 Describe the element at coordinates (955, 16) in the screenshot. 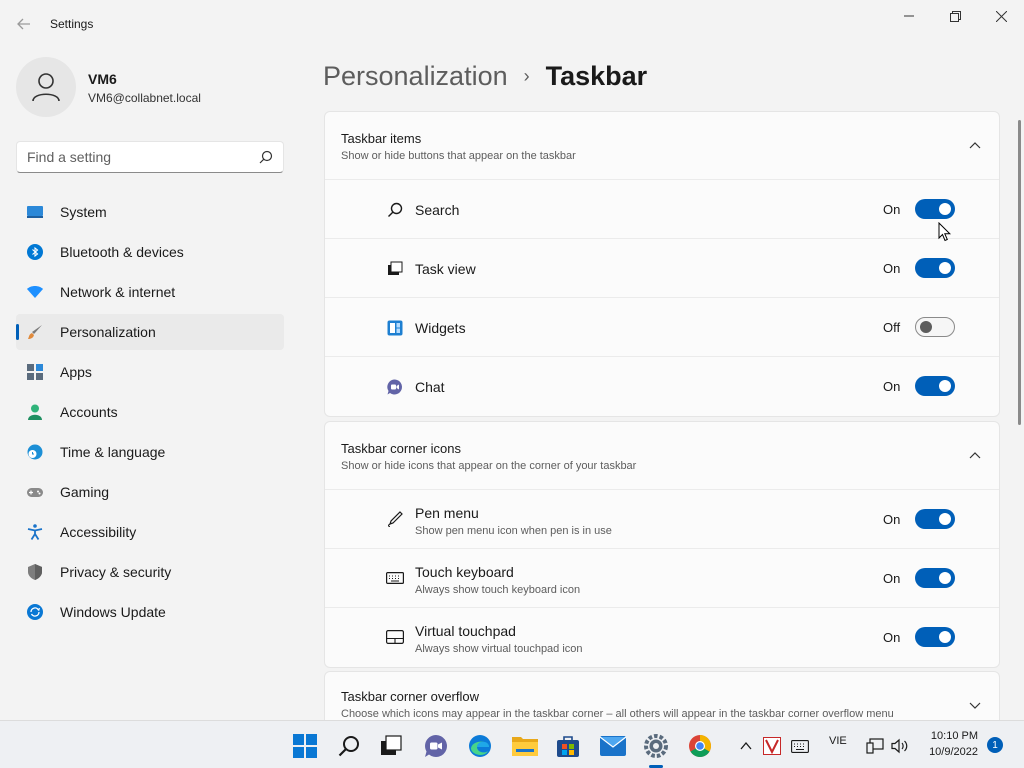

I see `maximize-button` at that location.